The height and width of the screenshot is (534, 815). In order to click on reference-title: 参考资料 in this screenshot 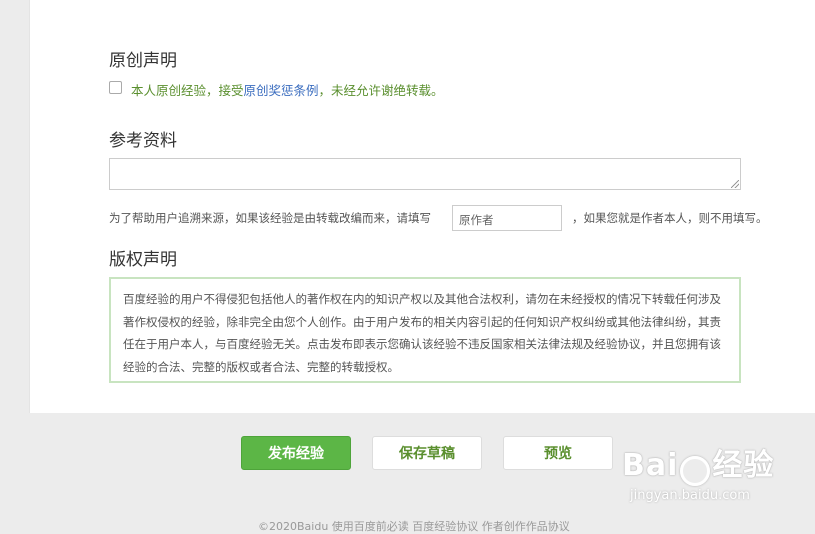, I will do `click(143, 141)`.